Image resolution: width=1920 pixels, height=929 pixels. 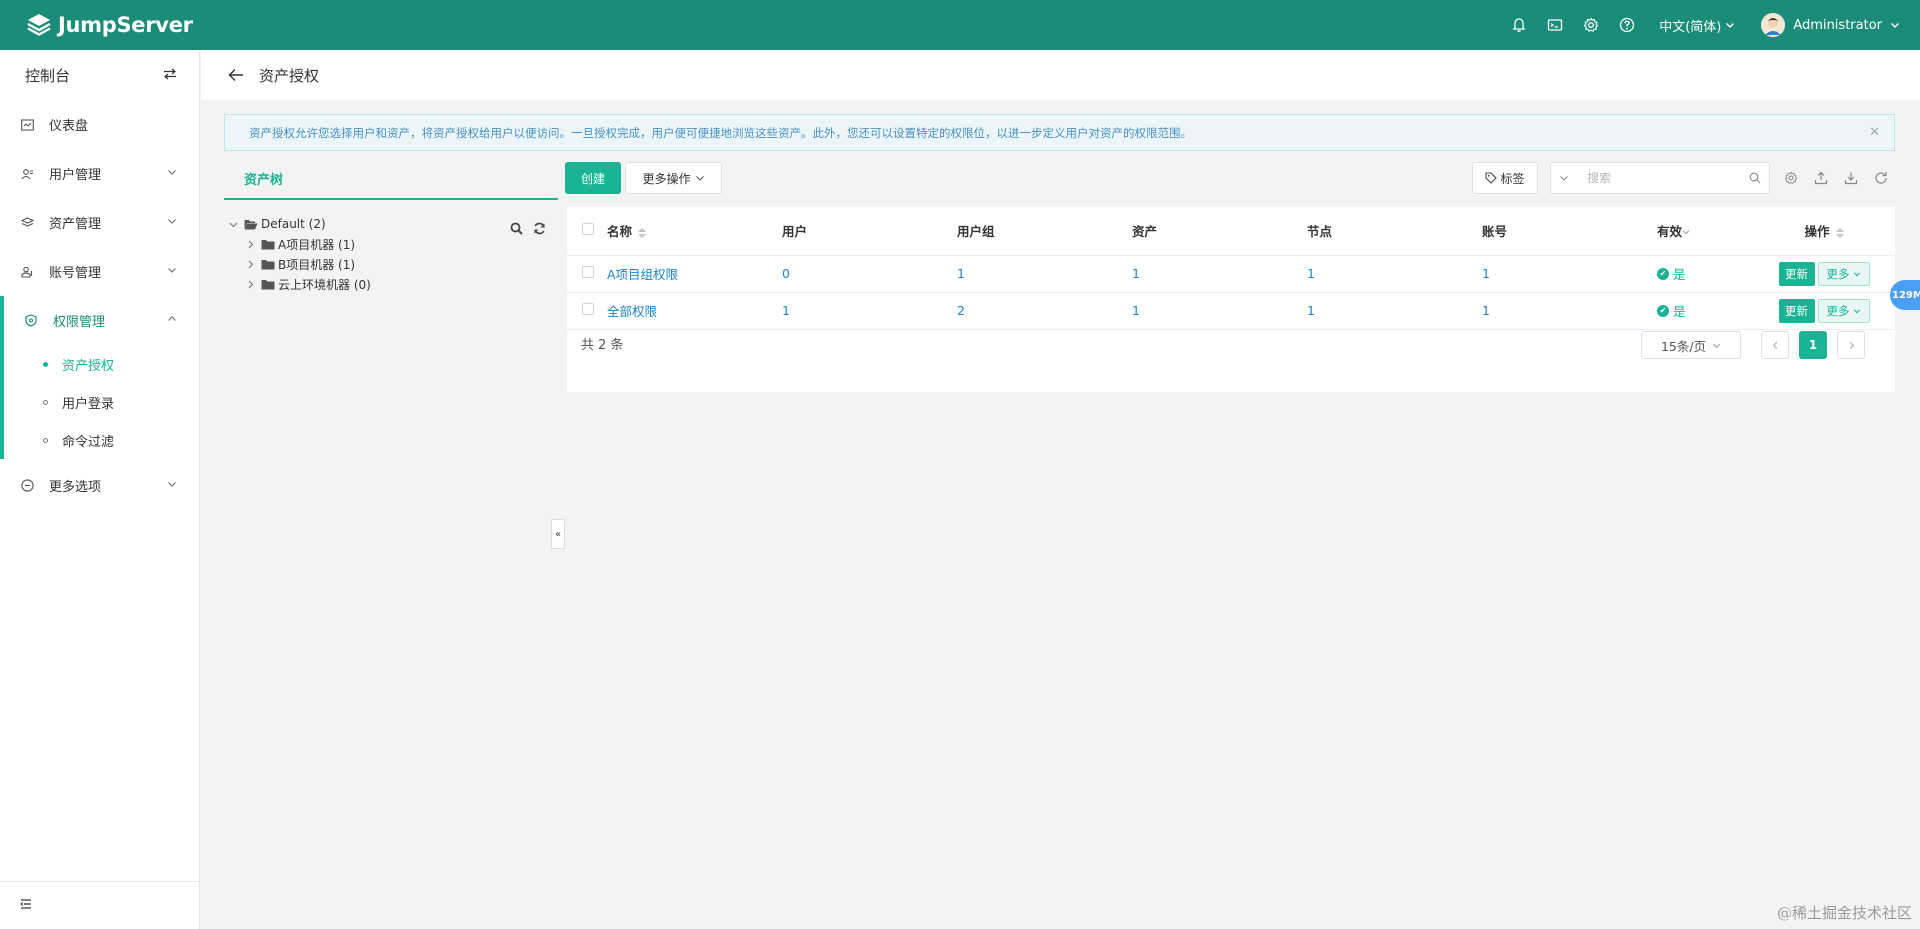 I want to click on more-actions-button: 更多操作, so click(x=673, y=178).